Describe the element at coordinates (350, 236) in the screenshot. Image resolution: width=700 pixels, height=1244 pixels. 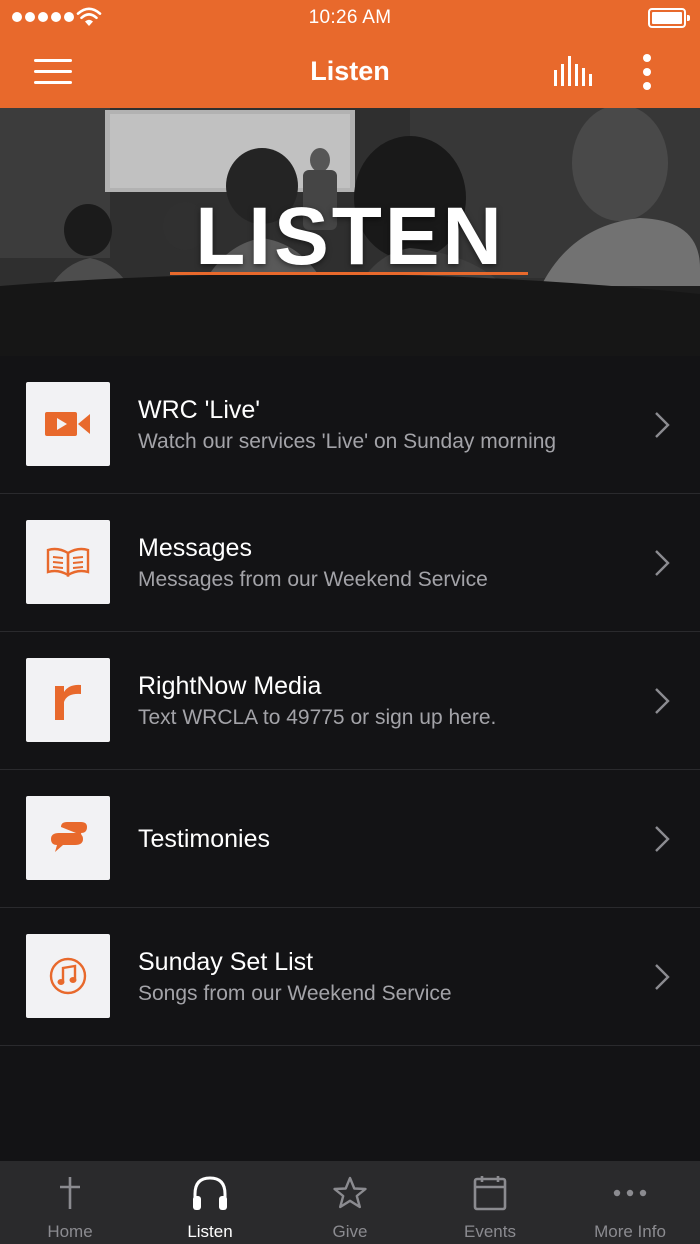
I see `hero-title: LISTEN` at that location.